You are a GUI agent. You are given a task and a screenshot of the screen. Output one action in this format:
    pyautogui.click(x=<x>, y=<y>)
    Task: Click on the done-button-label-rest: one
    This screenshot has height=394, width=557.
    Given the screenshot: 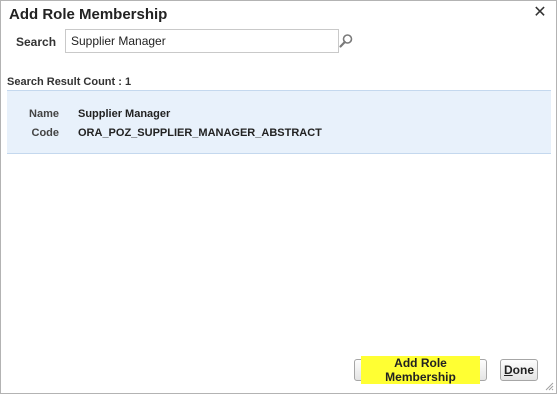 What is the action you would take?
    pyautogui.click(x=523, y=370)
    